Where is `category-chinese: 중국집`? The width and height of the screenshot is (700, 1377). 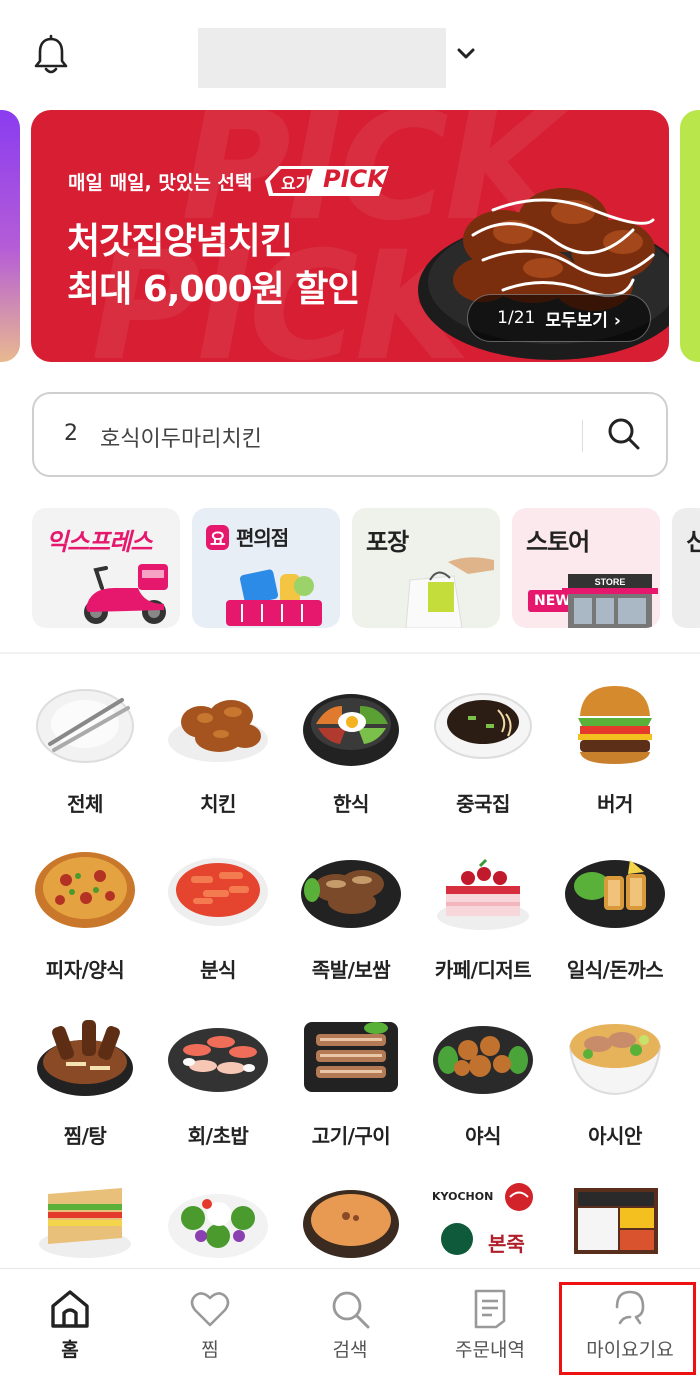 category-chinese: 중국집 is located at coordinates (483, 755).